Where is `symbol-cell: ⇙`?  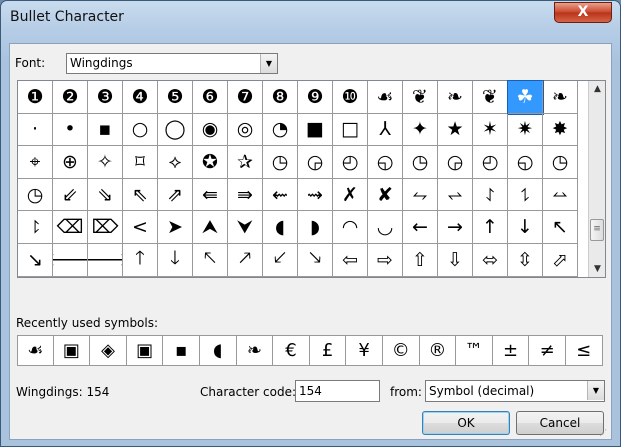
symbol-cell: ⇙ is located at coordinates (70, 195).